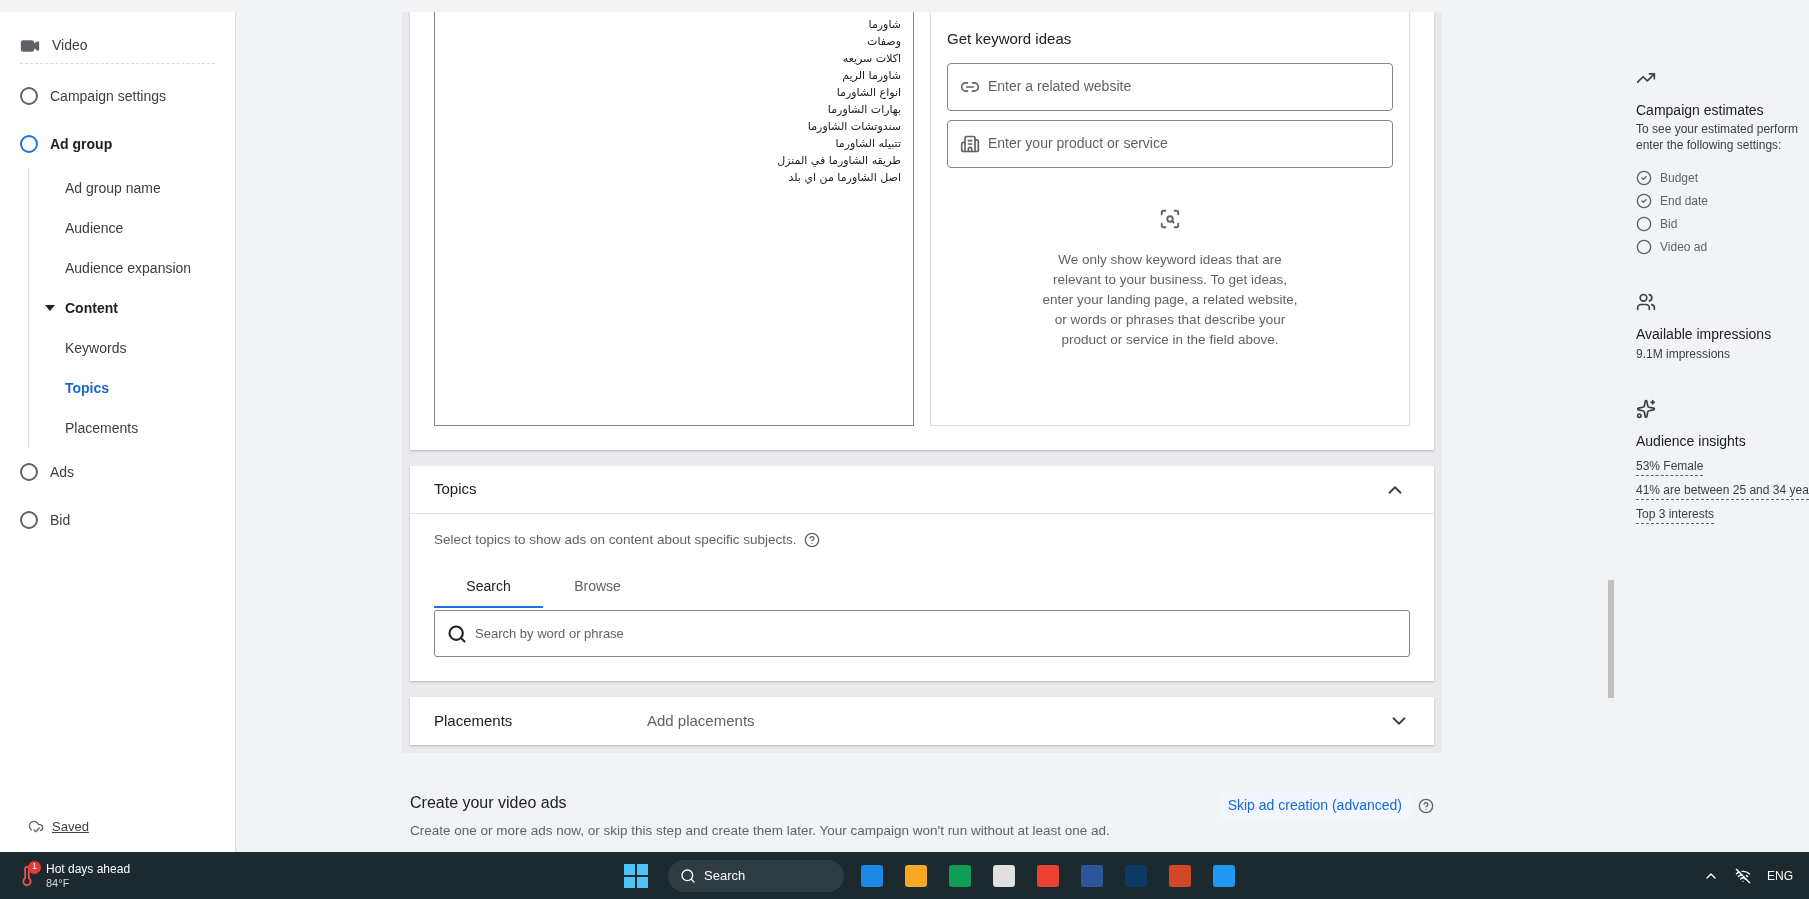 The image size is (1809, 899). What do you see at coordinates (1684, 354) in the screenshot?
I see `impressions-value: 9.1M impressions` at bounding box center [1684, 354].